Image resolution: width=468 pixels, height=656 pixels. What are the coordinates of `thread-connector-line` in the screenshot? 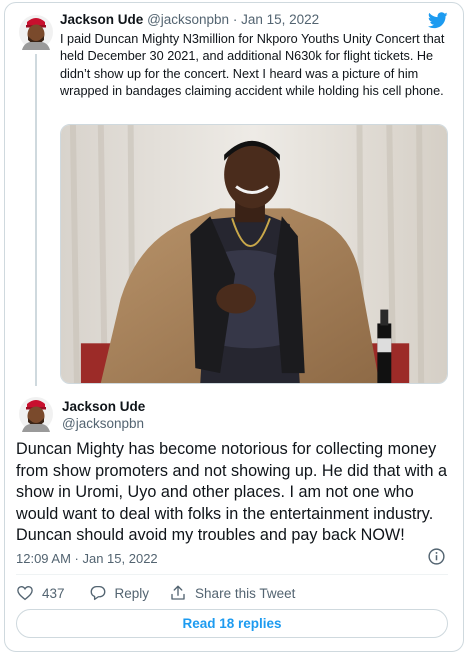 It's located at (36, 220).